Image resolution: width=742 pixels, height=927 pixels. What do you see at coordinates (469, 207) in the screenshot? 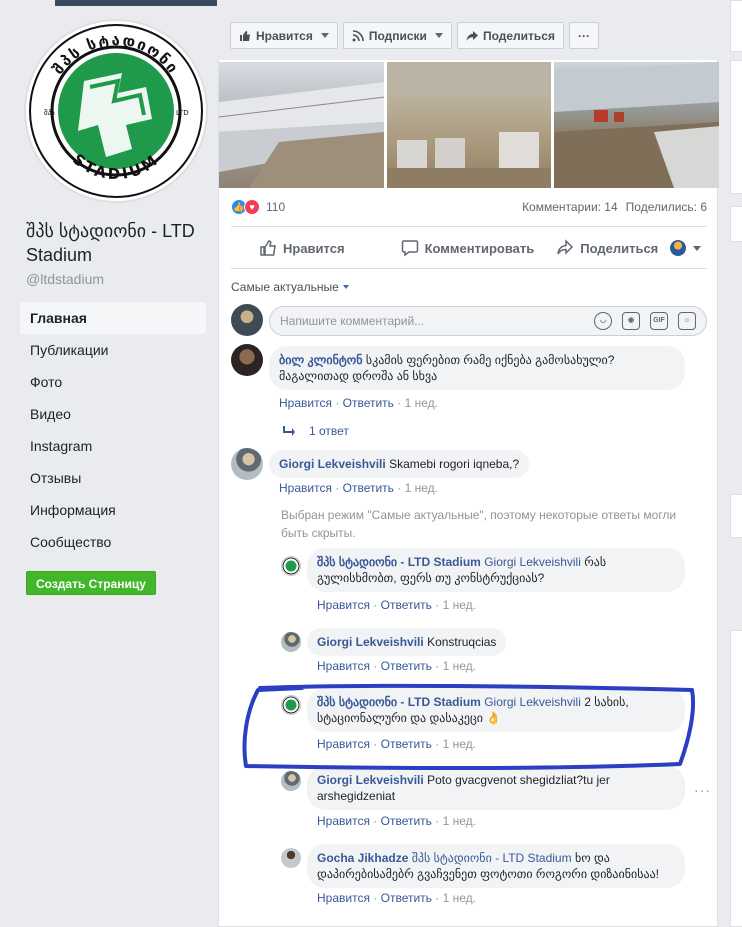
I see `post-stats: 👍 ♥ 110 Комментарии: 14 Поделились: 6` at bounding box center [469, 207].